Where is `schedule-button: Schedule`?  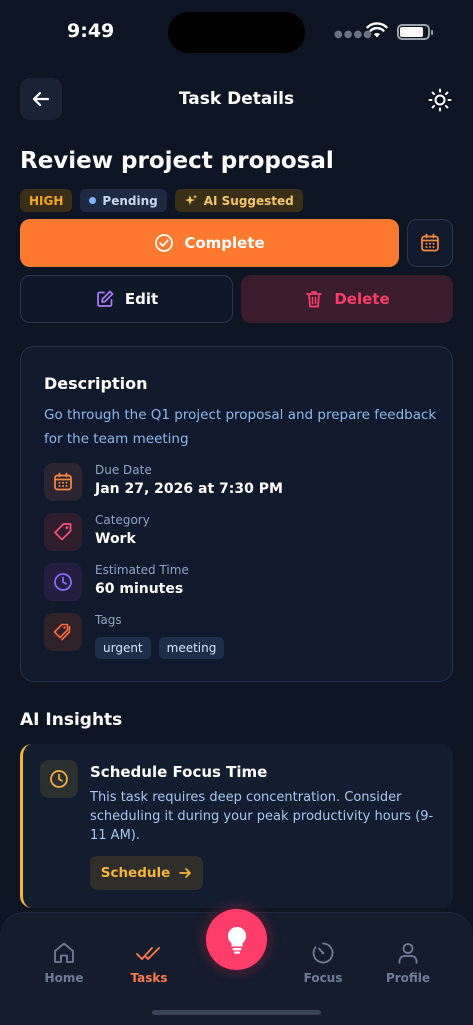 schedule-button: Schedule is located at coordinates (146, 873).